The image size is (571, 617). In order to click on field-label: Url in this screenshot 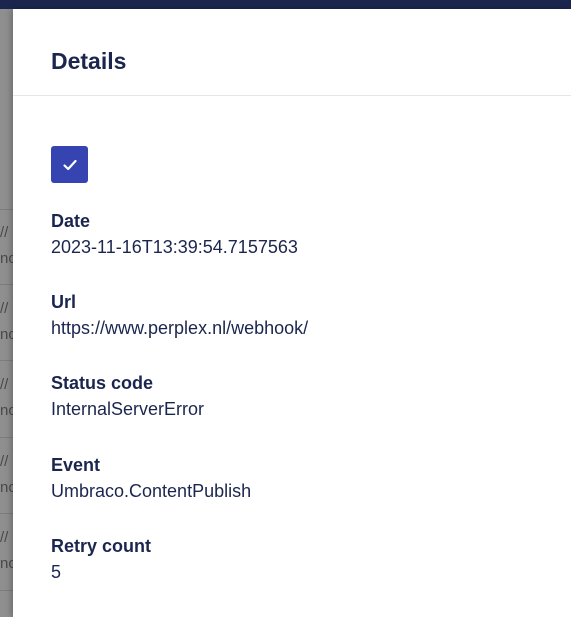, I will do `click(64, 302)`.